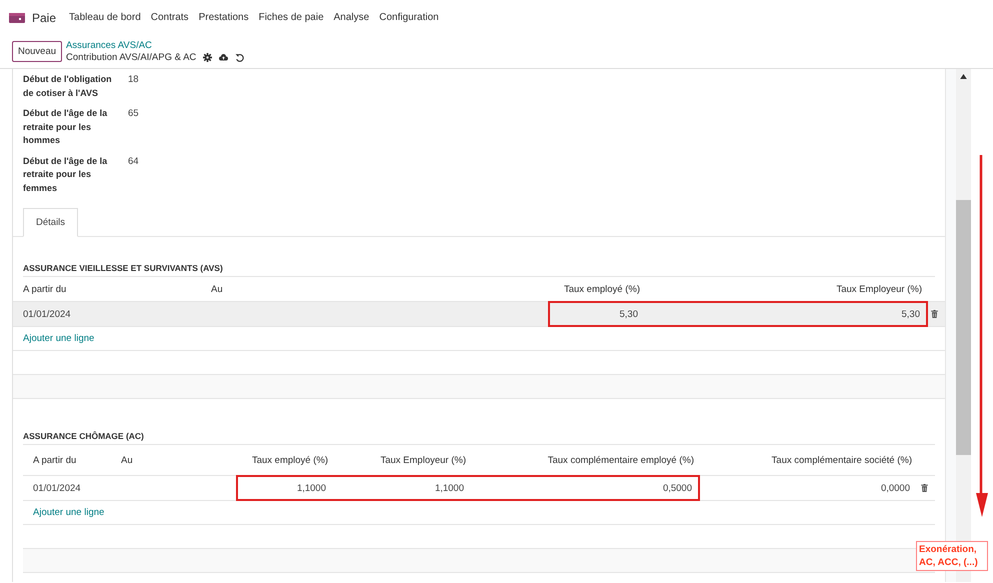 The width and height of the screenshot is (993, 583). Describe the element at coordinates (409, 17) in the screenshot. I see `menu-item: Configuration` at that location.